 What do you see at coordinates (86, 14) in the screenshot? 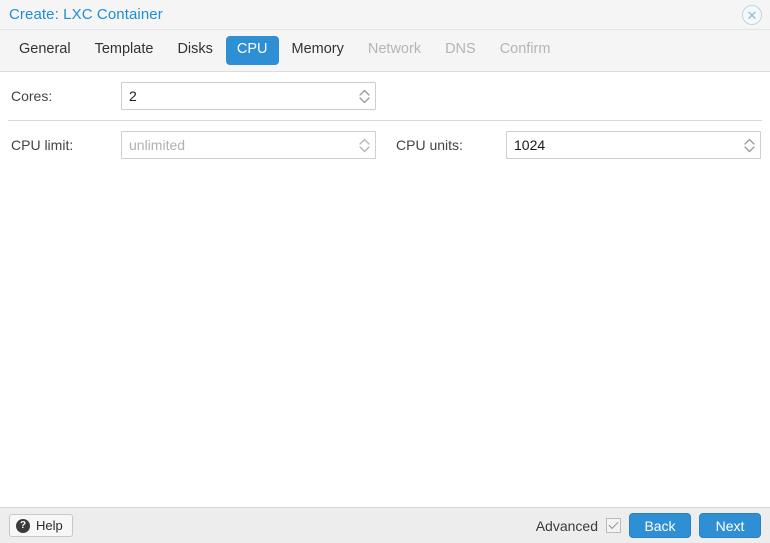
I see `dialog-title: Create: LXC Container` at bounding box center [86, 14].